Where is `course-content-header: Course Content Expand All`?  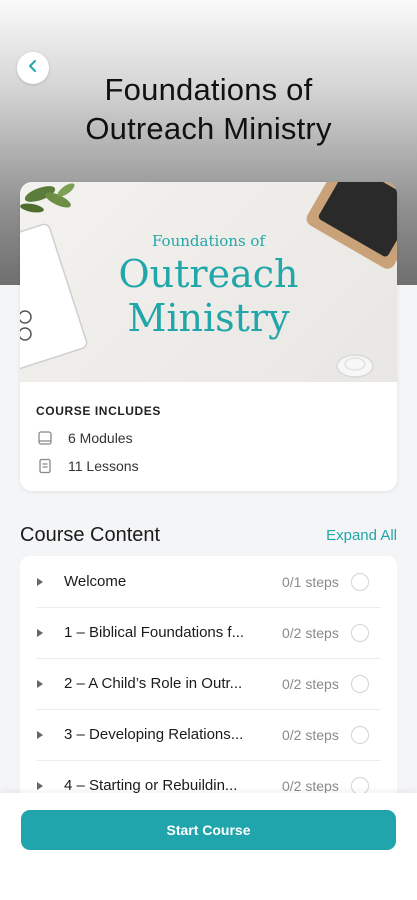
course-content-header: Course Content Expand All is located at coordinates (208, 535).